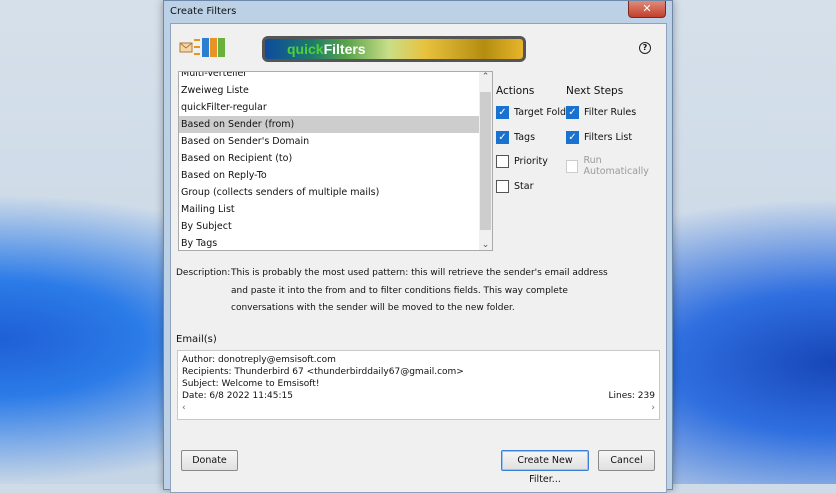 Image resolution: width=836 pixels, height=493 pixels. I want to click on description-label: Description:, so click(203, 273).